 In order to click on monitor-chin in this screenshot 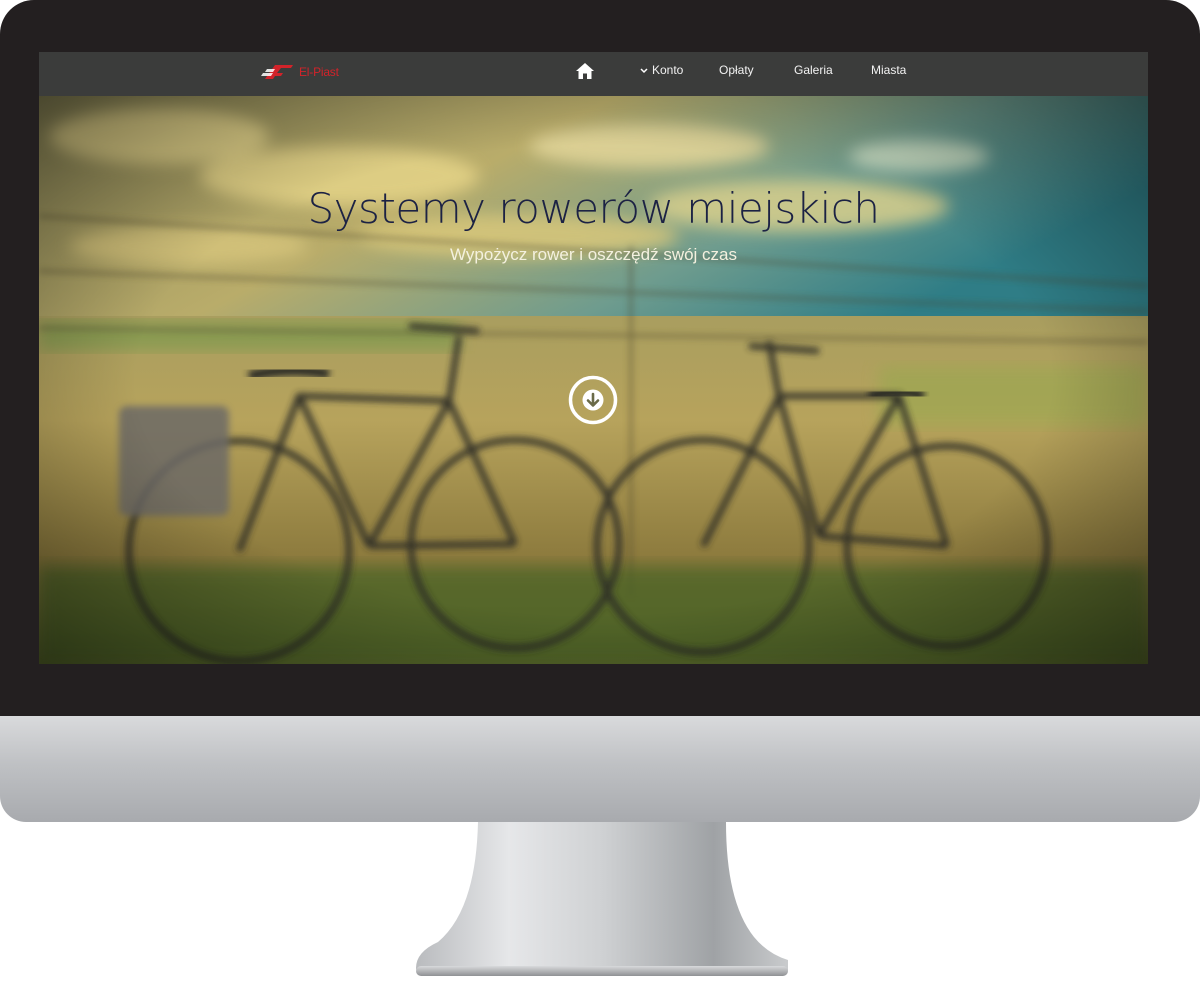, I will do `click(600, 769)`.